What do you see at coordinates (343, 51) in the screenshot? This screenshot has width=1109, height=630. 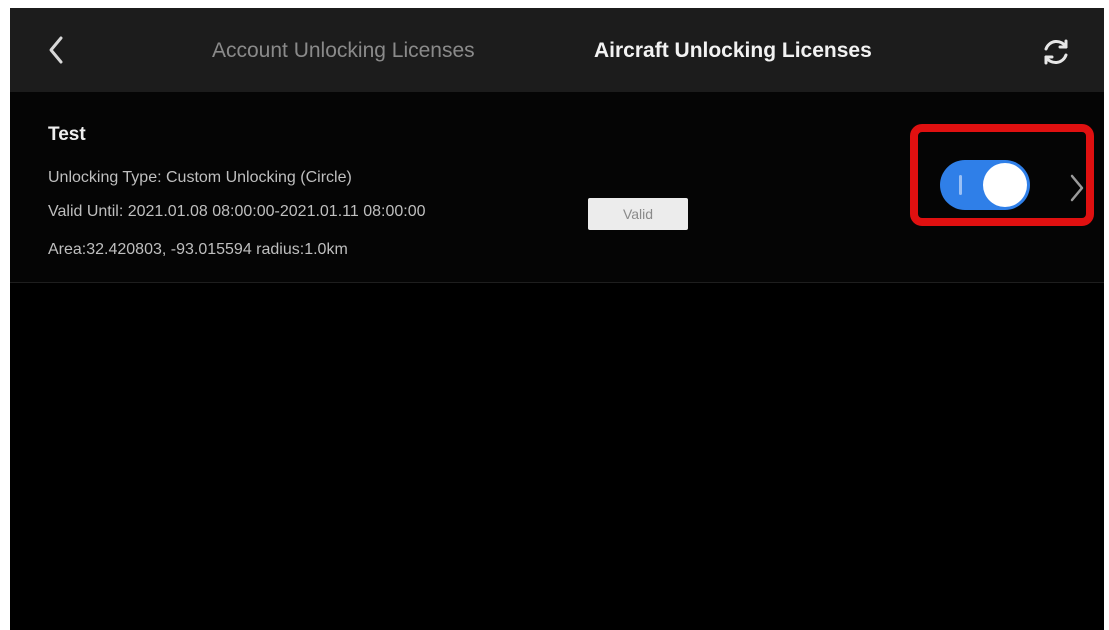 I see `tab-account-unlocking-licenses: Account Unlocking Licenses` at bounding box center [343, 51].